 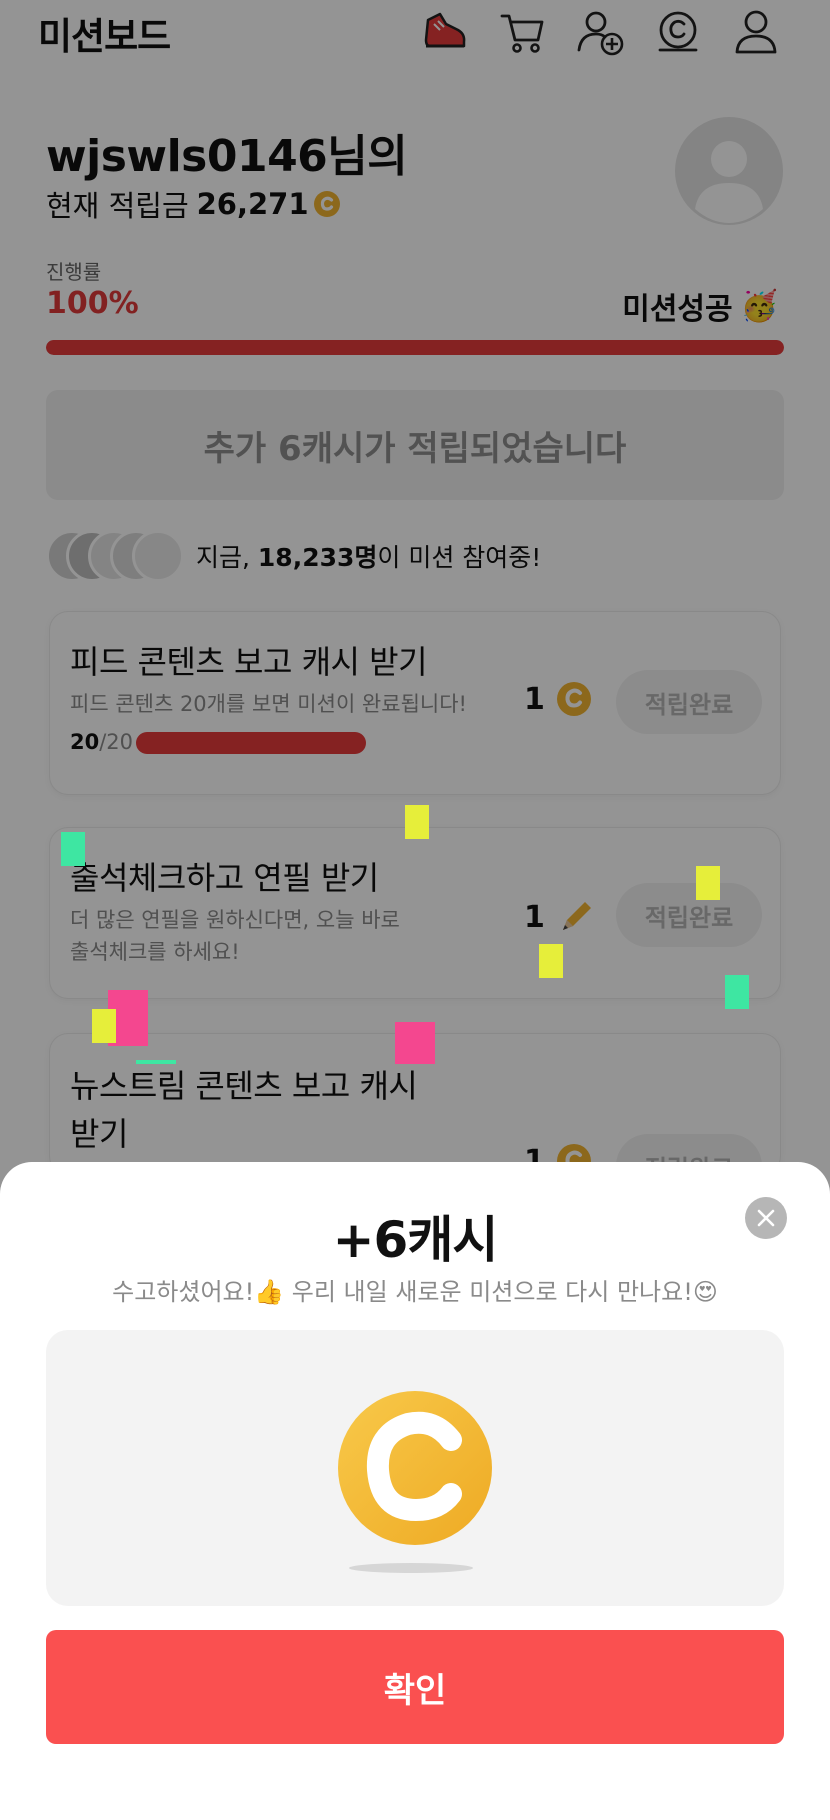 What do you see at coordinates (183, 1292) in the screenshot?
I see `modal-subtitle-part1: 수고하셨어요!` at bounding box center [183, 1292].